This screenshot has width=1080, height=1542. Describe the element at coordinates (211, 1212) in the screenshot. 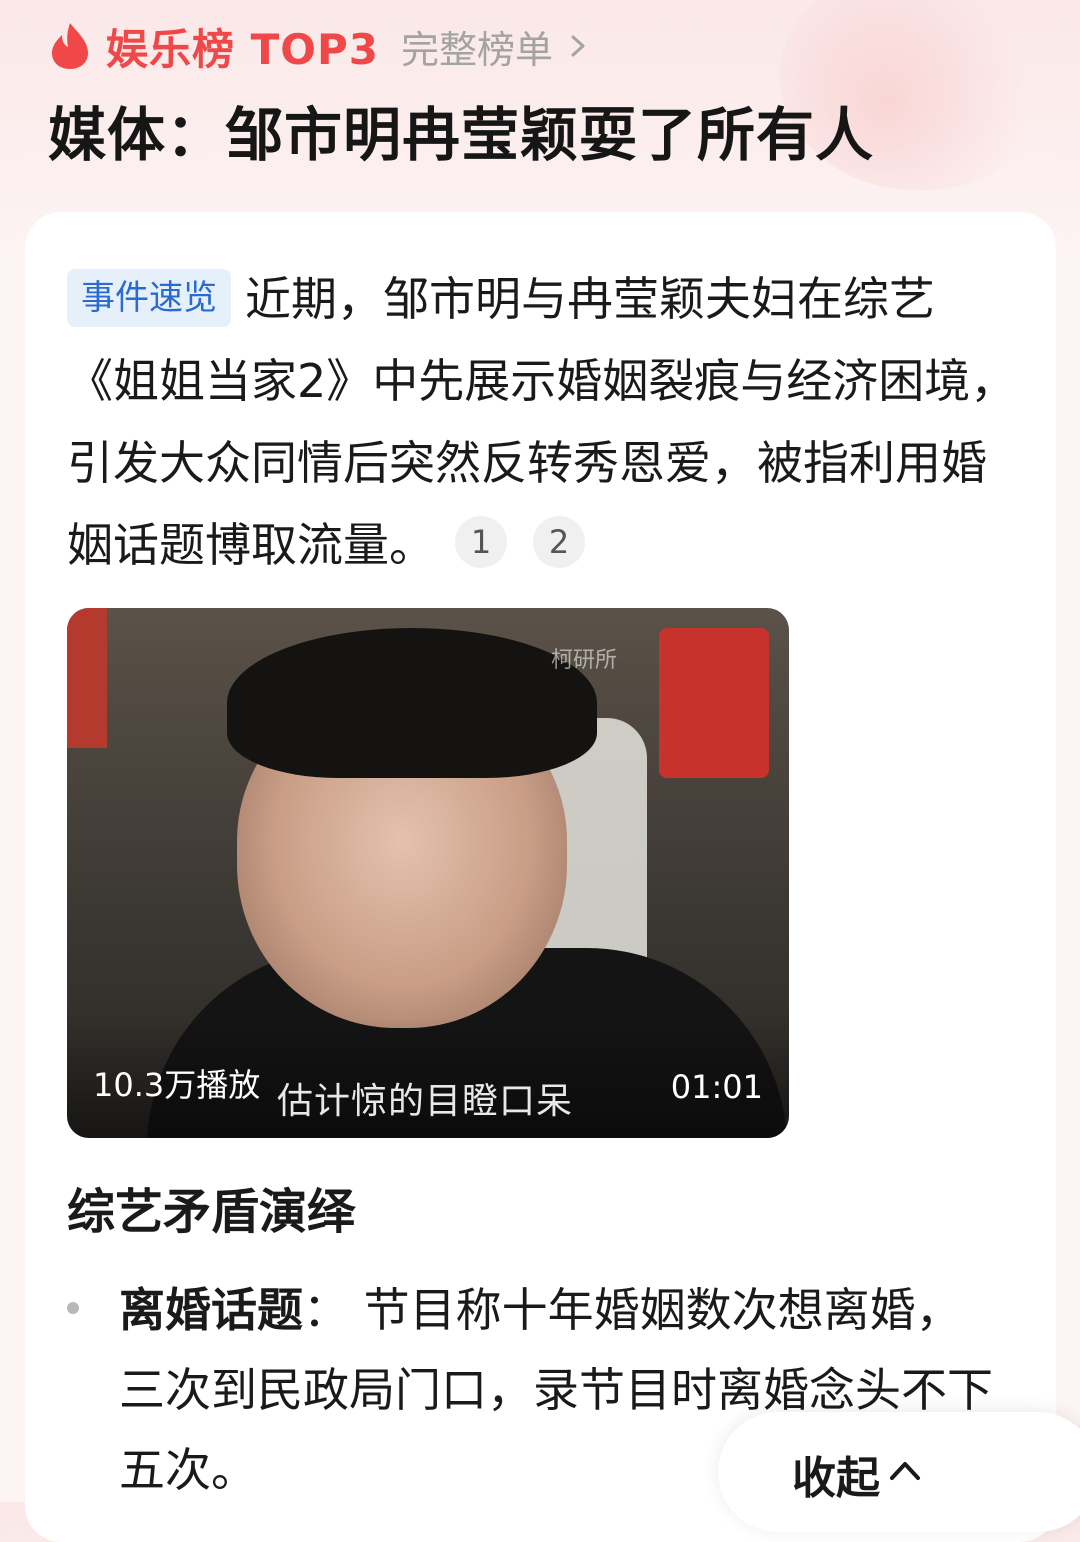

I see `section-title: 综艺矛盾演绎` at that location.